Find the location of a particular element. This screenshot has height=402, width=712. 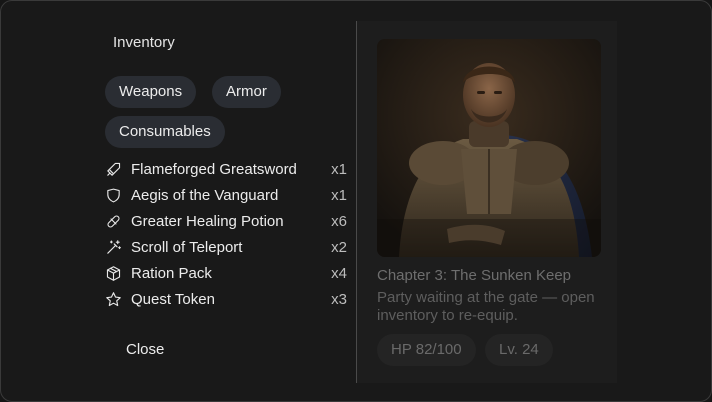

item-name: Greater Healing Potion is located at coordinates (207, 221).